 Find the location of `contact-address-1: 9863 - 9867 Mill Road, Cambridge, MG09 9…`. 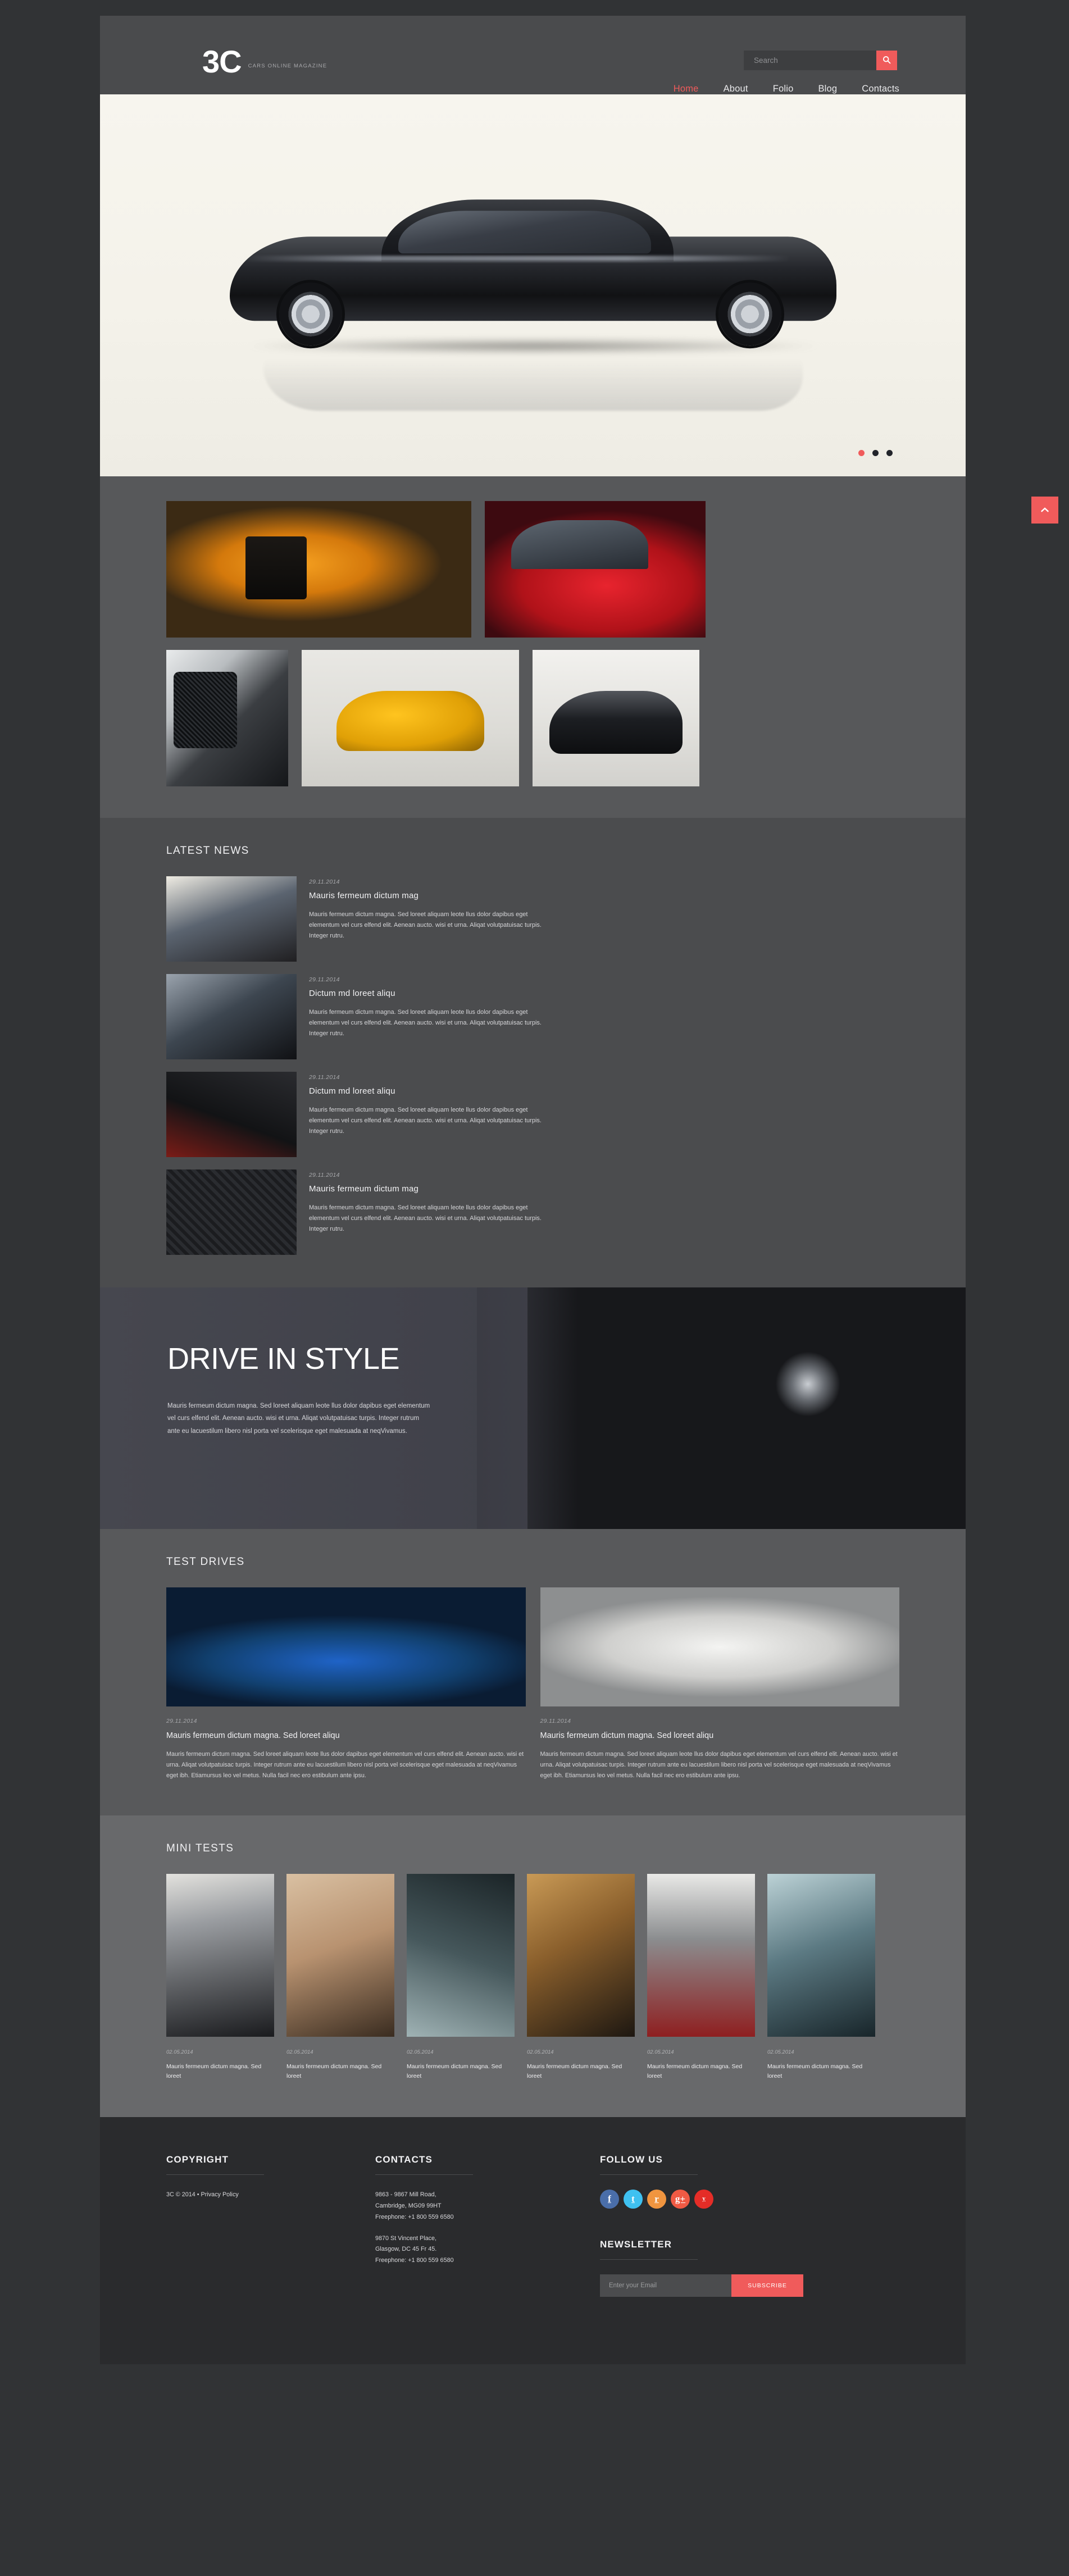

contact-address-1: 9863 - 9867 Mill Road, Cambridge, MG09 9… is located at coordinates (414, 2205).